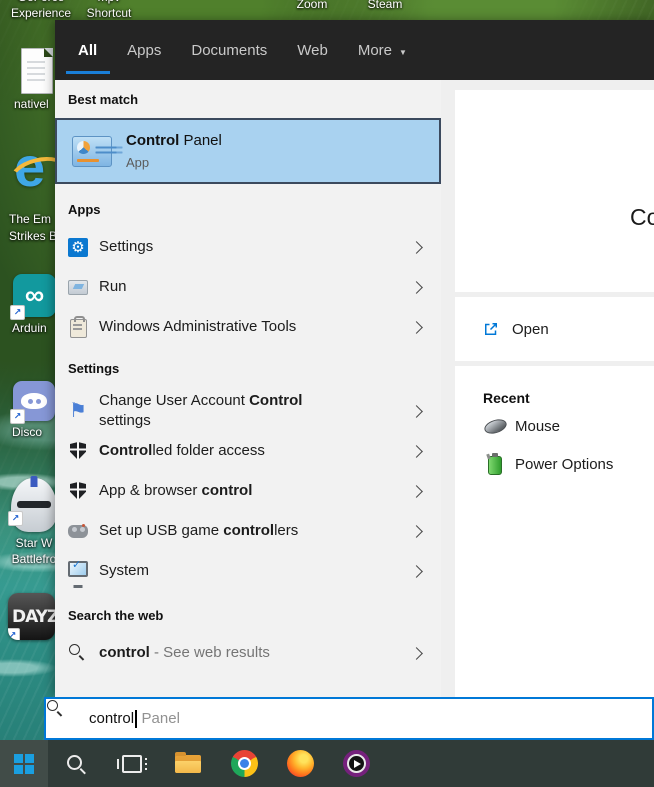 This screenshot has width=654, height=787. What do you see at coordinates (33, 304) in the screenshot?
I see `arduino-icon: Arduin` at bounding box center [33, 304].